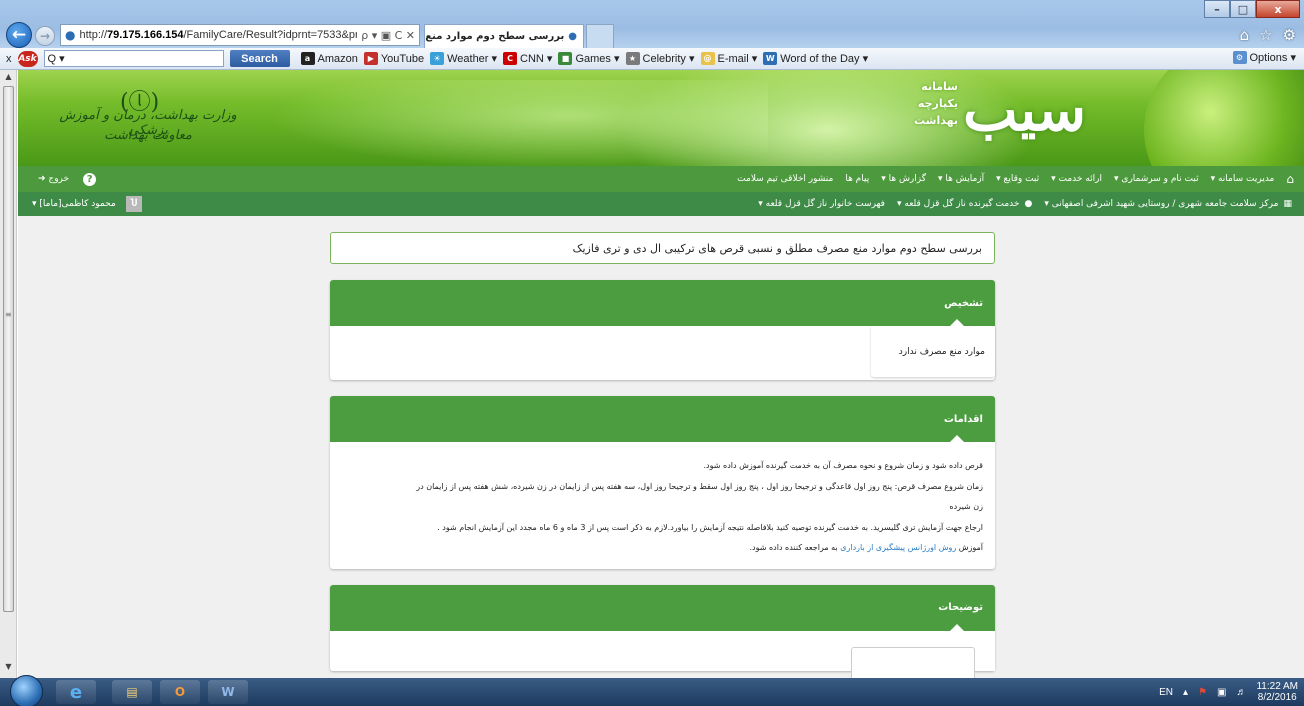  I want to click on help-button: ?, so click(90, 179).